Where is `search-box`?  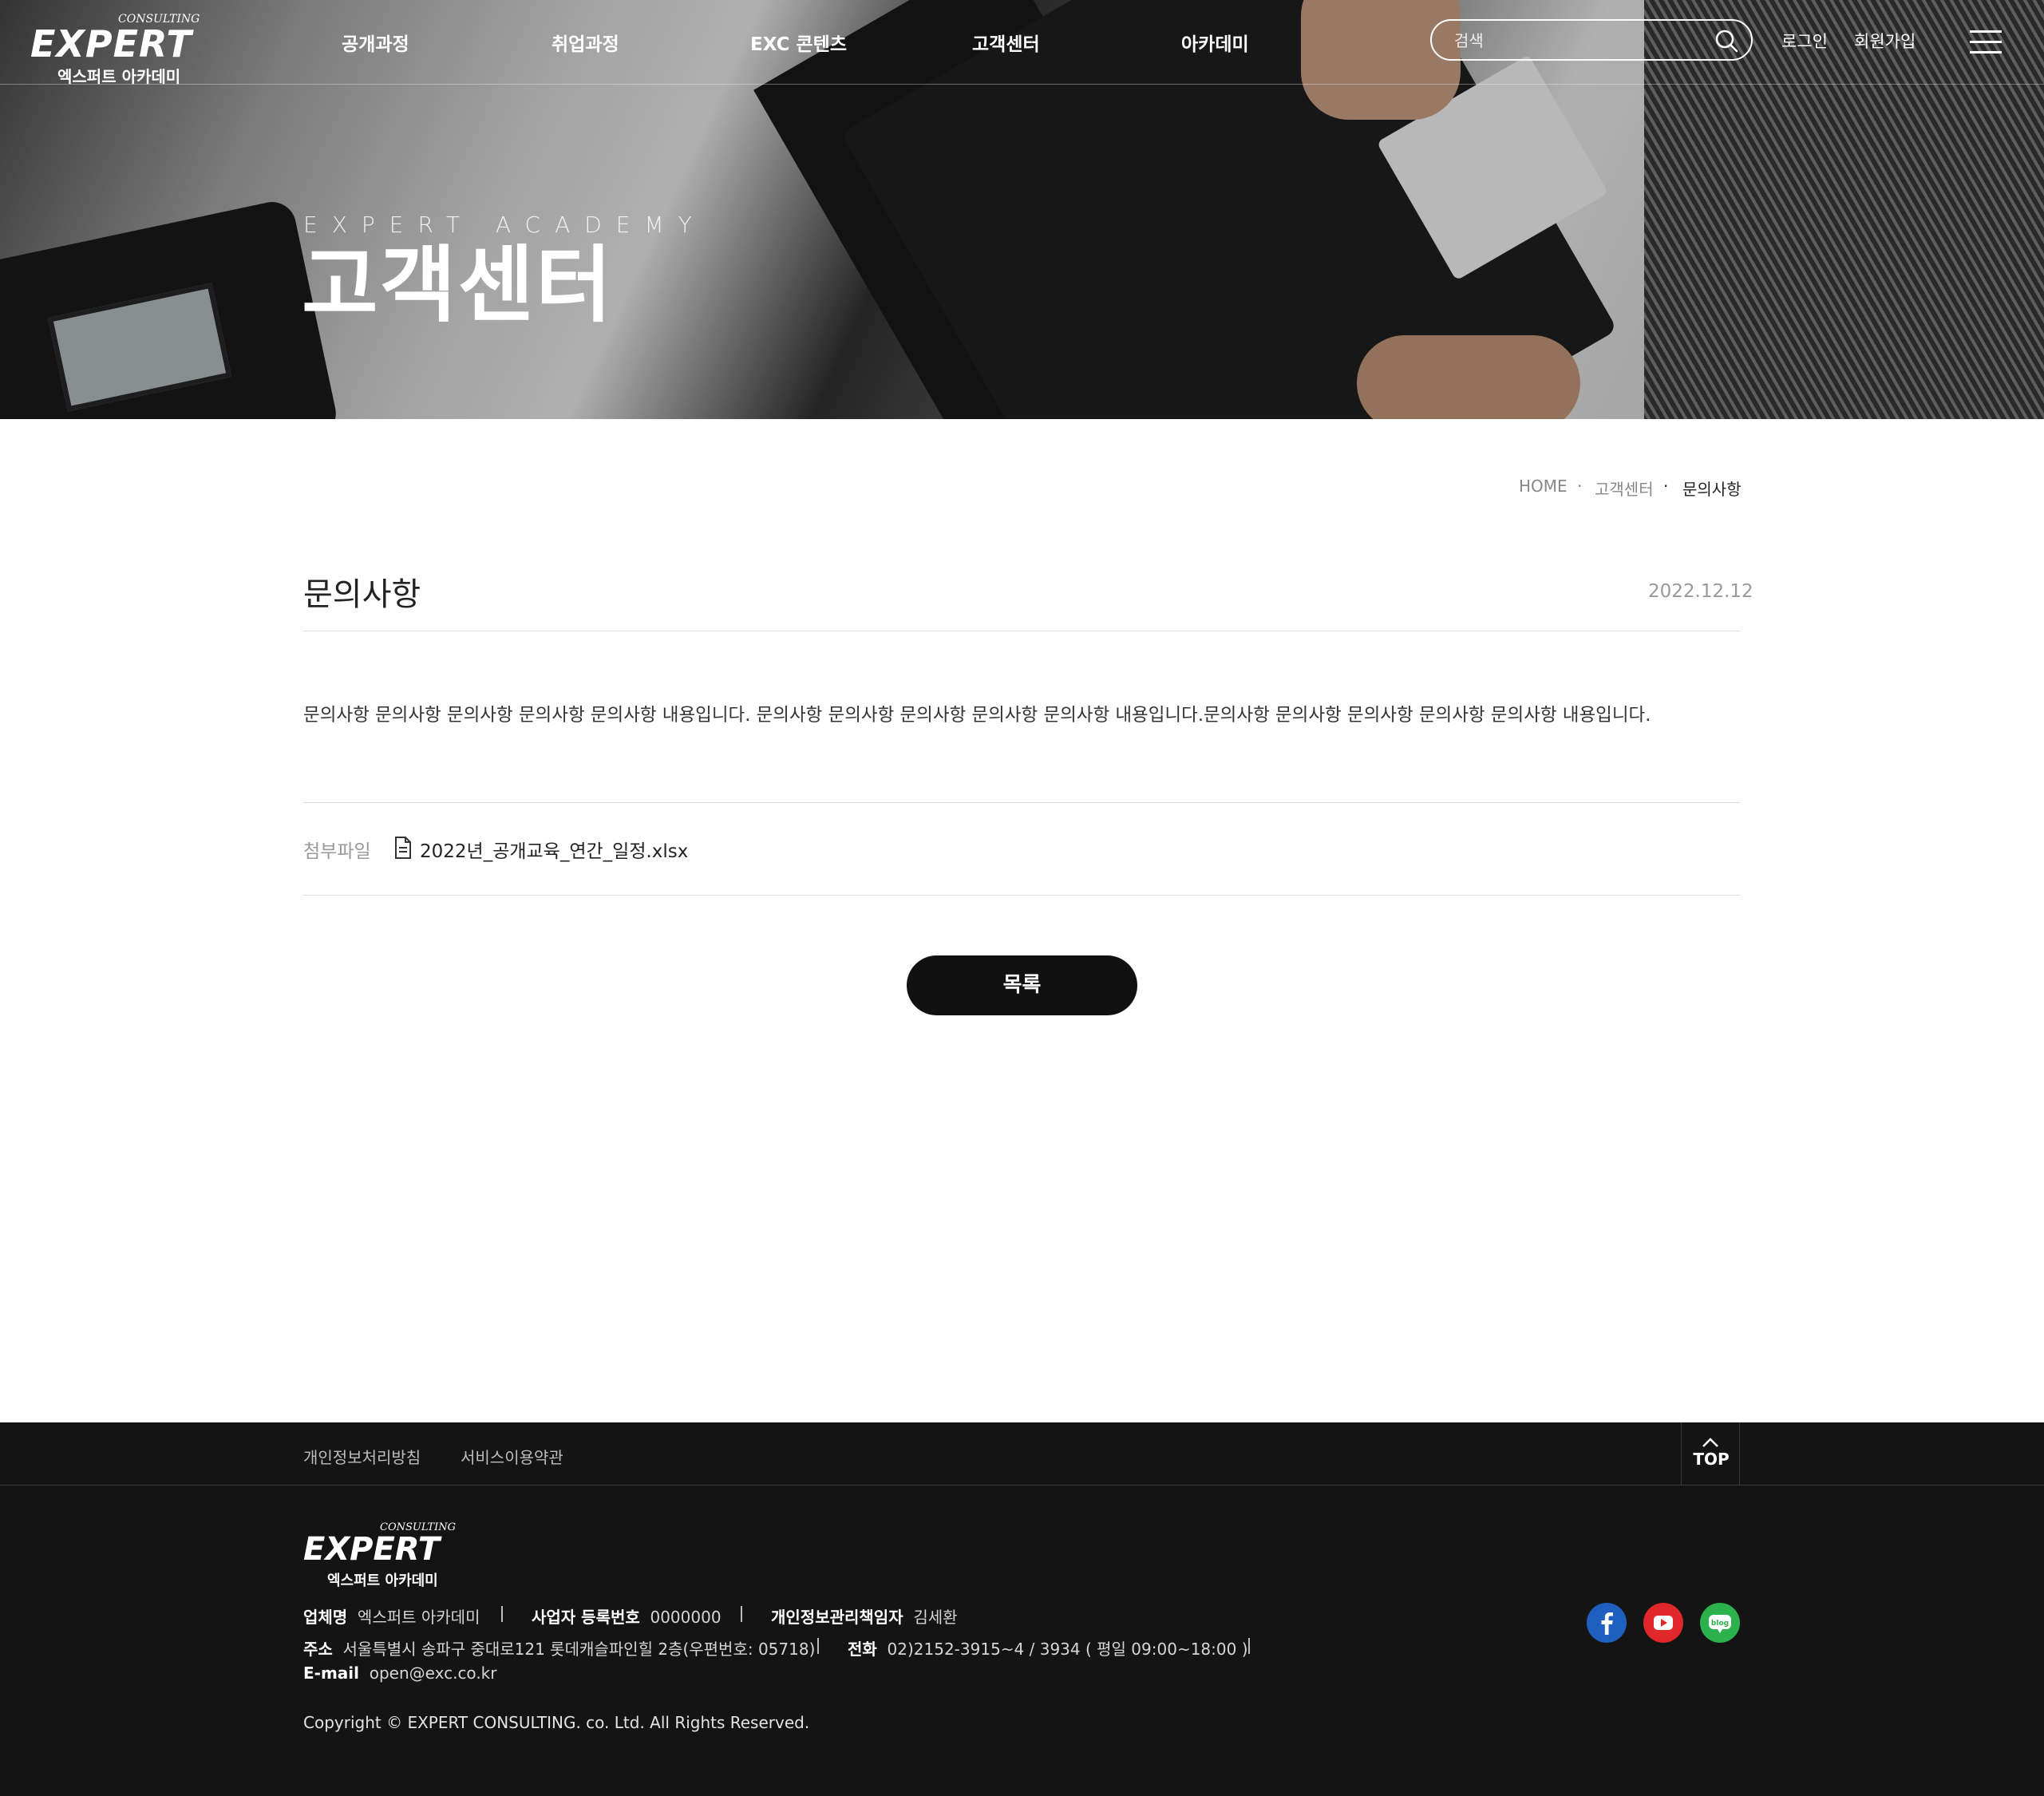
search-box is located at coordinates (1591, 40).